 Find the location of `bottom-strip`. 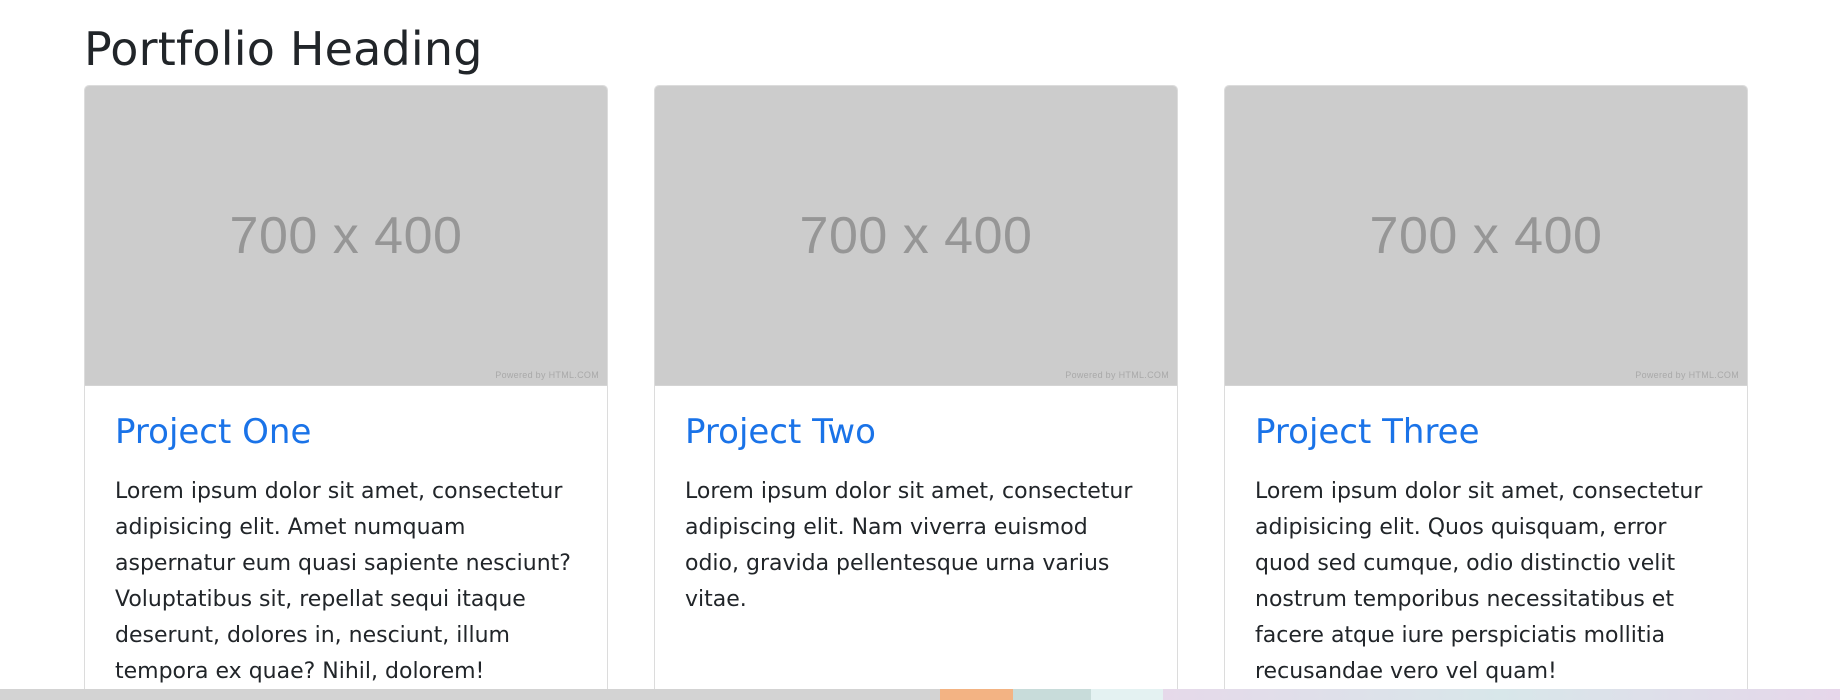

bottom-strip is located at coordinates (920, 694).